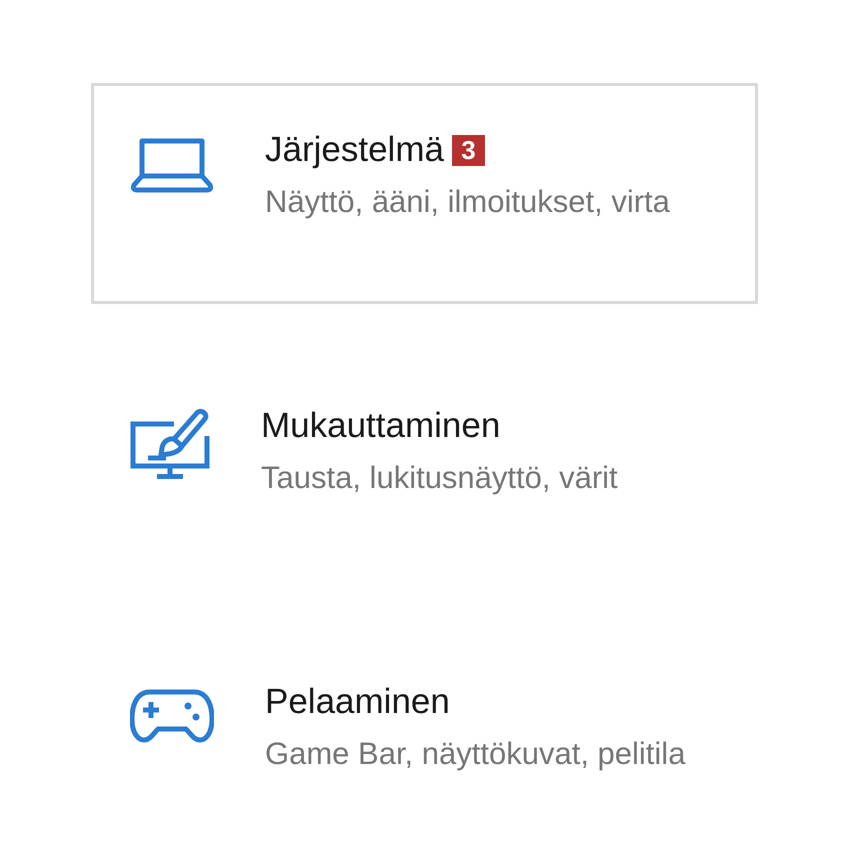 The image size is (844, 856). Describe the element at coordinates (357, 702) in the screenshot. I see `tile-title: Pelaaminen` at that location.